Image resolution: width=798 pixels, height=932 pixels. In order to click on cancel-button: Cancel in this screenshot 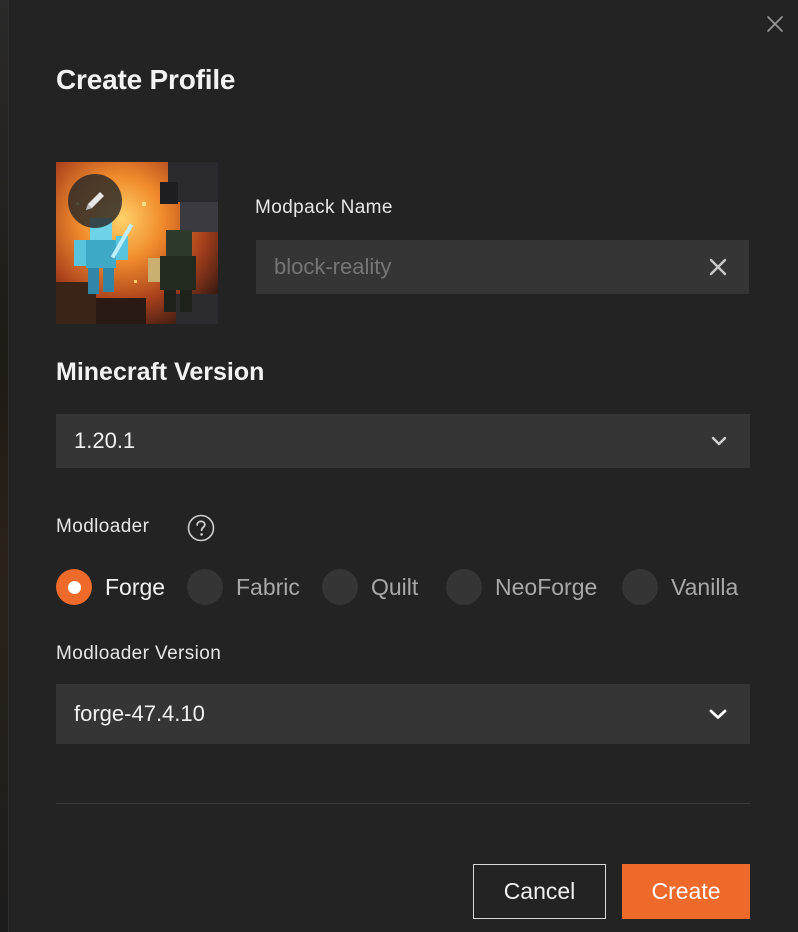, I will do `click(539, 891)`.